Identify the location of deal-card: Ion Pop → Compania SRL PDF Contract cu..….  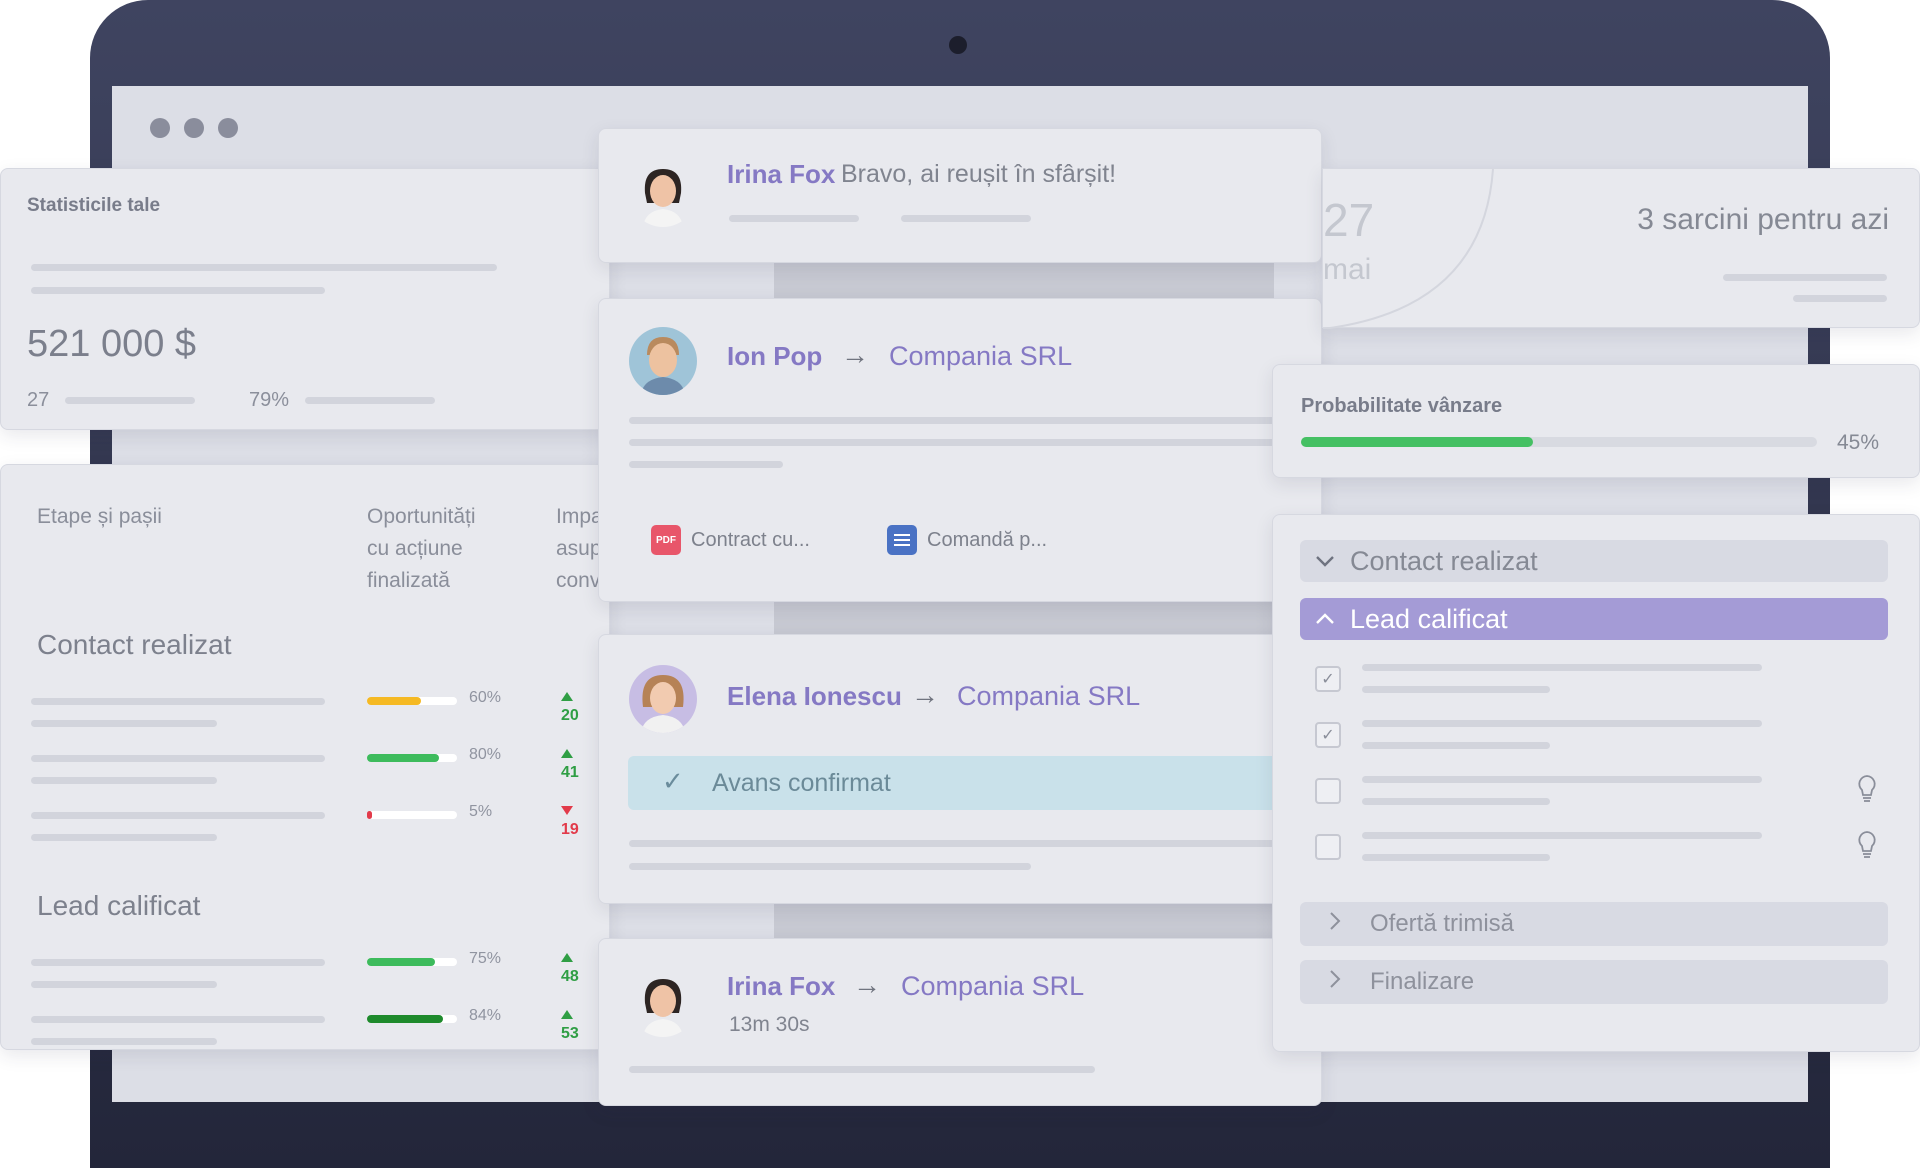
(960, 450).